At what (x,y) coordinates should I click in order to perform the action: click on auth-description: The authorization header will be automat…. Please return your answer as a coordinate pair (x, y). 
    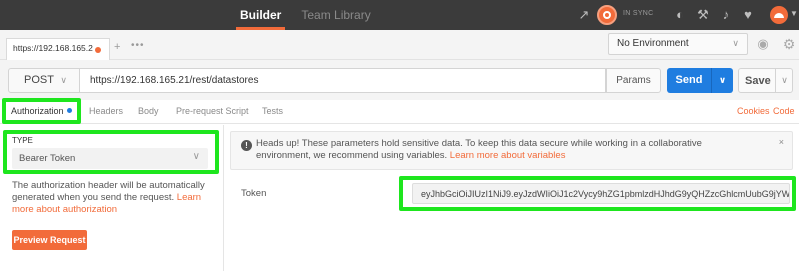
    Looking at the image, I should click on (112, 198).